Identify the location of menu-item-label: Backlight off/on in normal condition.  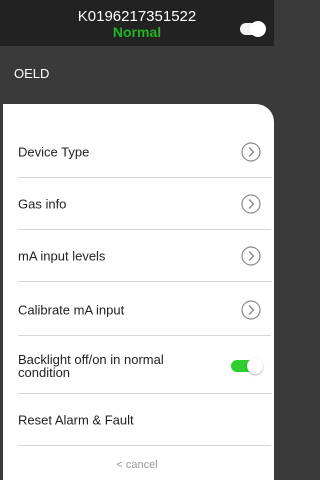
(91, 366).